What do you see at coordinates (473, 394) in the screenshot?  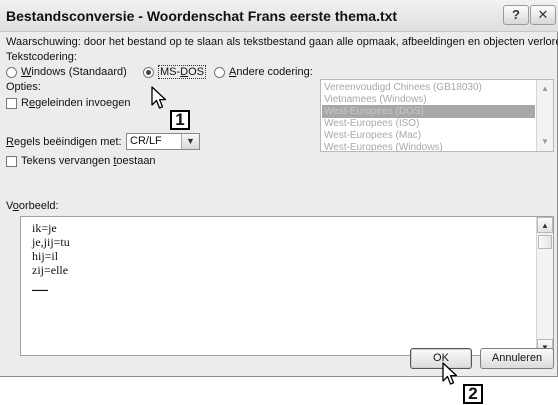 I see `callout-2: 2` at bounding box center [473, 394].